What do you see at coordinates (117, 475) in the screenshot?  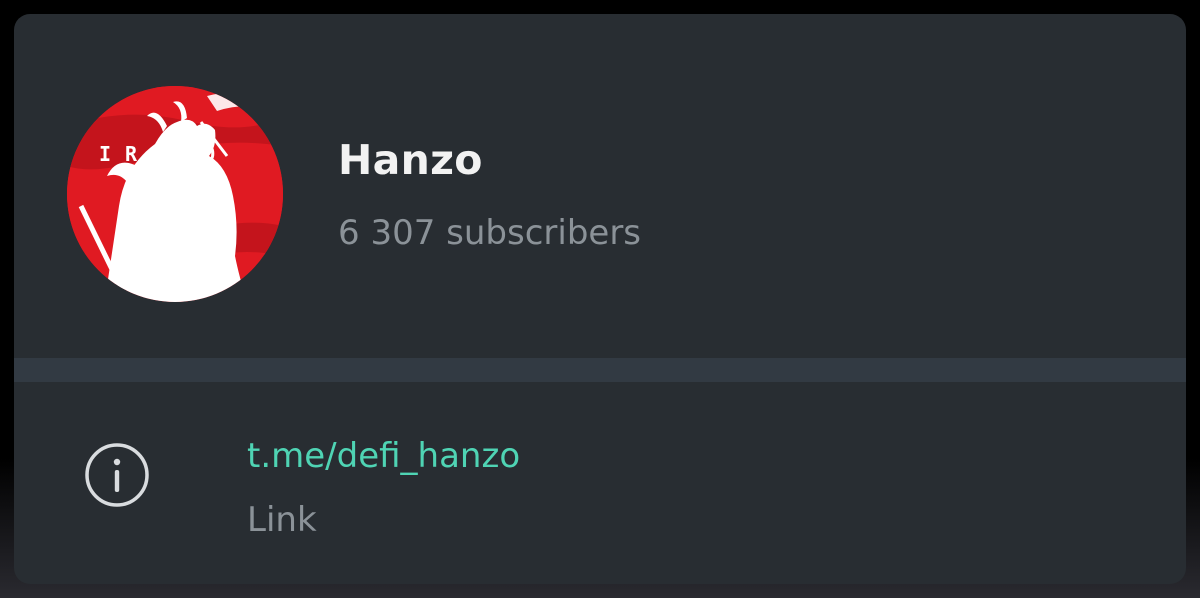 I see `info-icon` at bounding box center [117, 475].